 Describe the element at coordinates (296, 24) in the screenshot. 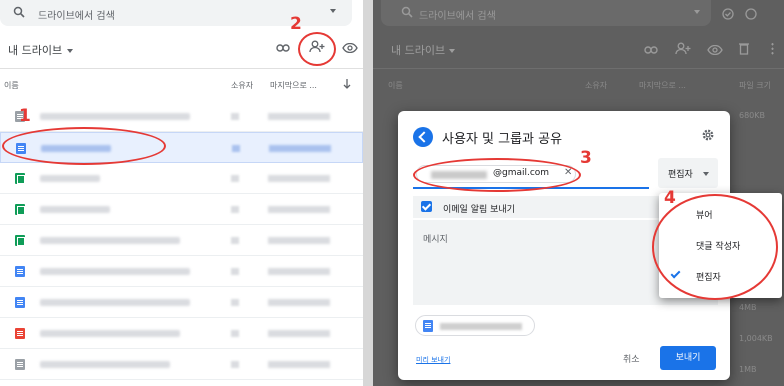

I see `step-number-2: 2` at that location.